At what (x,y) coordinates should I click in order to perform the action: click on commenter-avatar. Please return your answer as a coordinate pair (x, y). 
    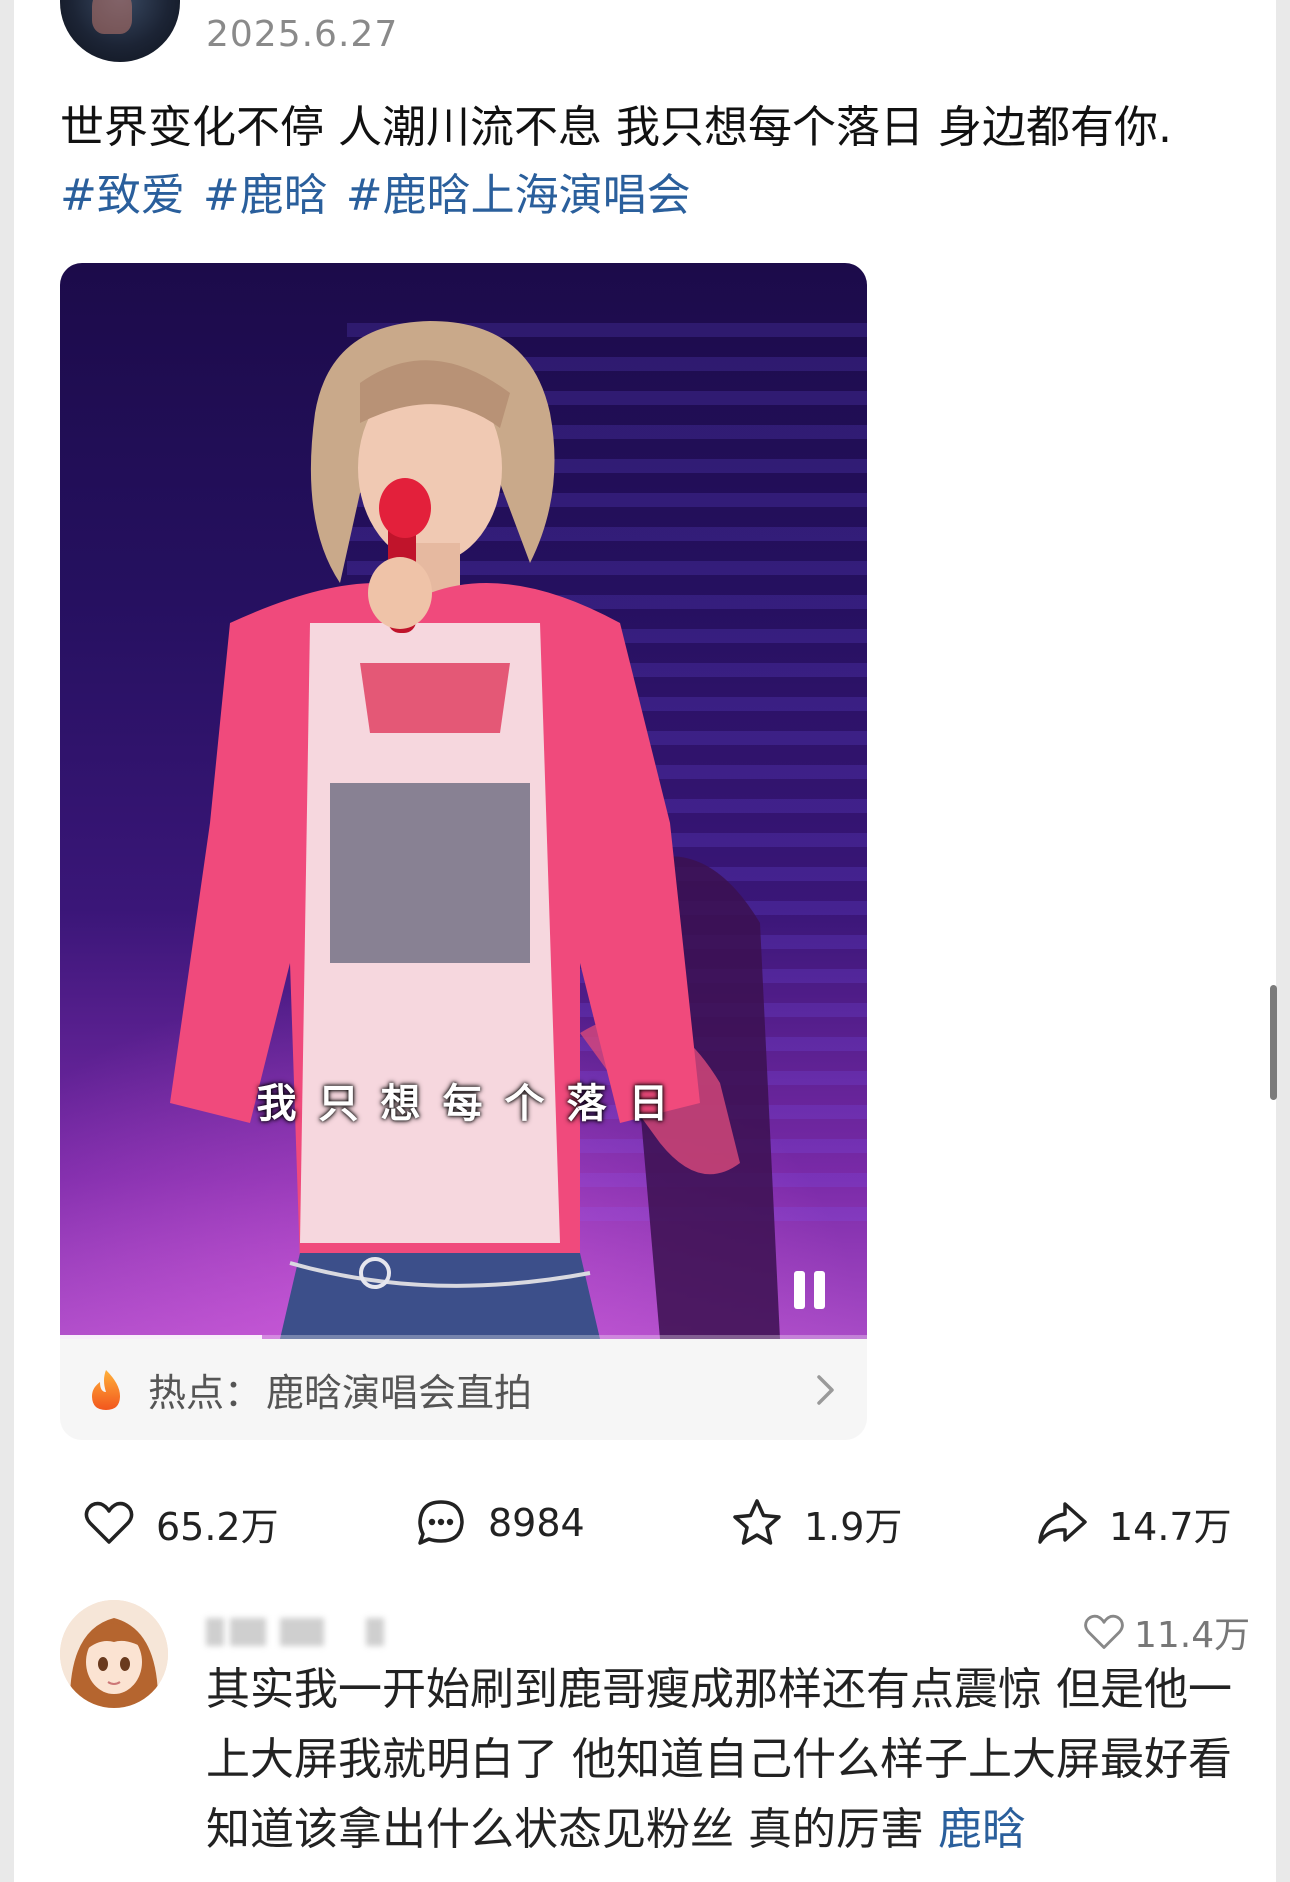
    Looking at the image, I should click on (114, 1654).